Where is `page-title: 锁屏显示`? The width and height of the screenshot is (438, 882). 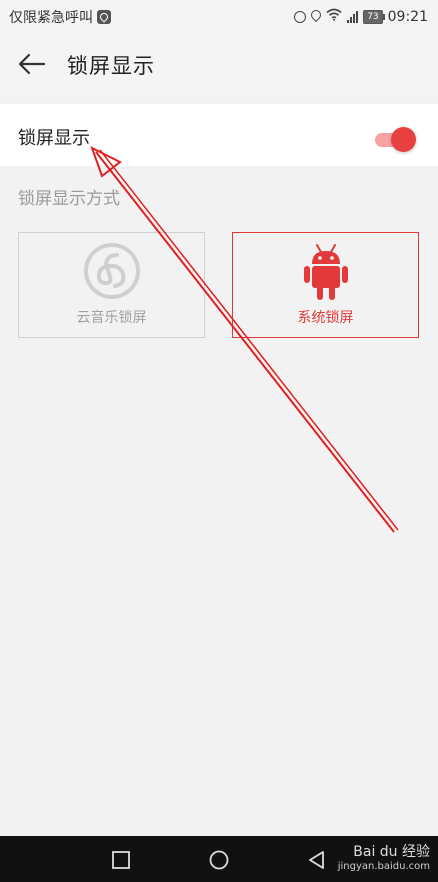 page-title: 锁屏显示 is located at coordinates (111, 66).